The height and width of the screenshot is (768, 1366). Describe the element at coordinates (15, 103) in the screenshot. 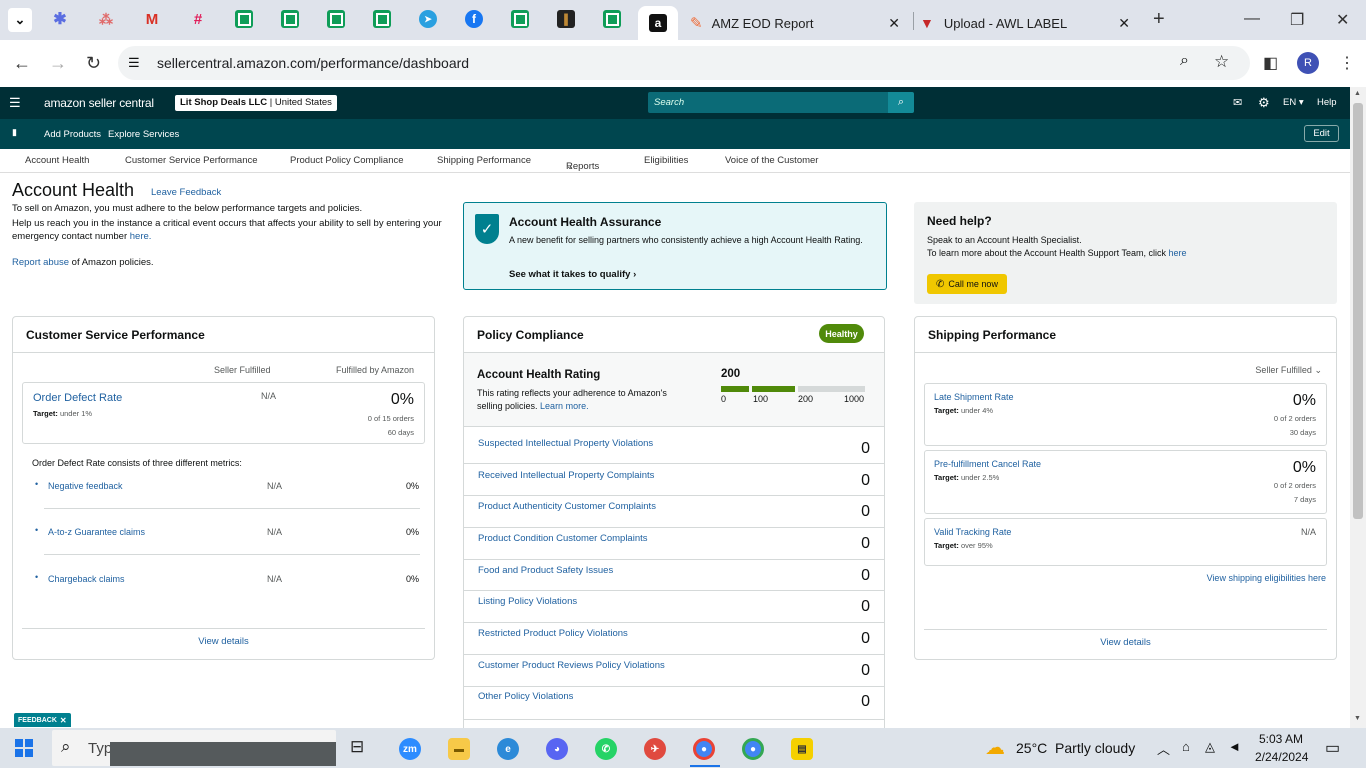

I see `hamburger-menu-icon: ☰` at that location.